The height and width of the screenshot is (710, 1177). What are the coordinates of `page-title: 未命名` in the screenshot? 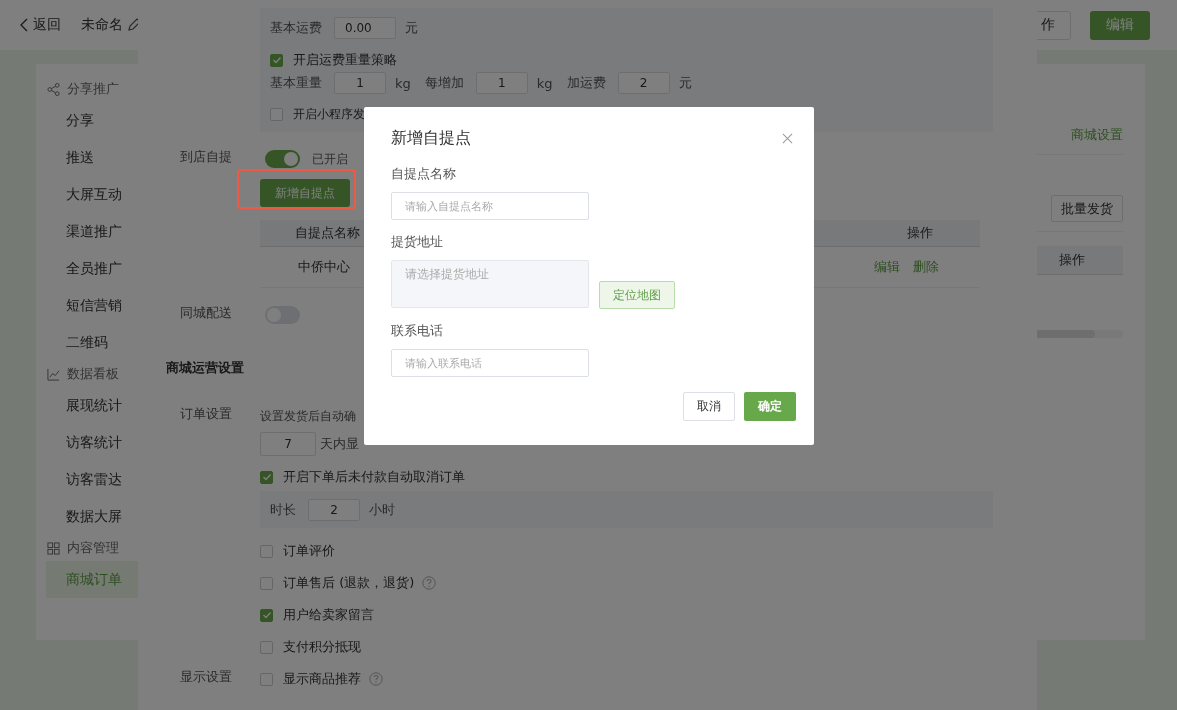 It's located at (102, 25).